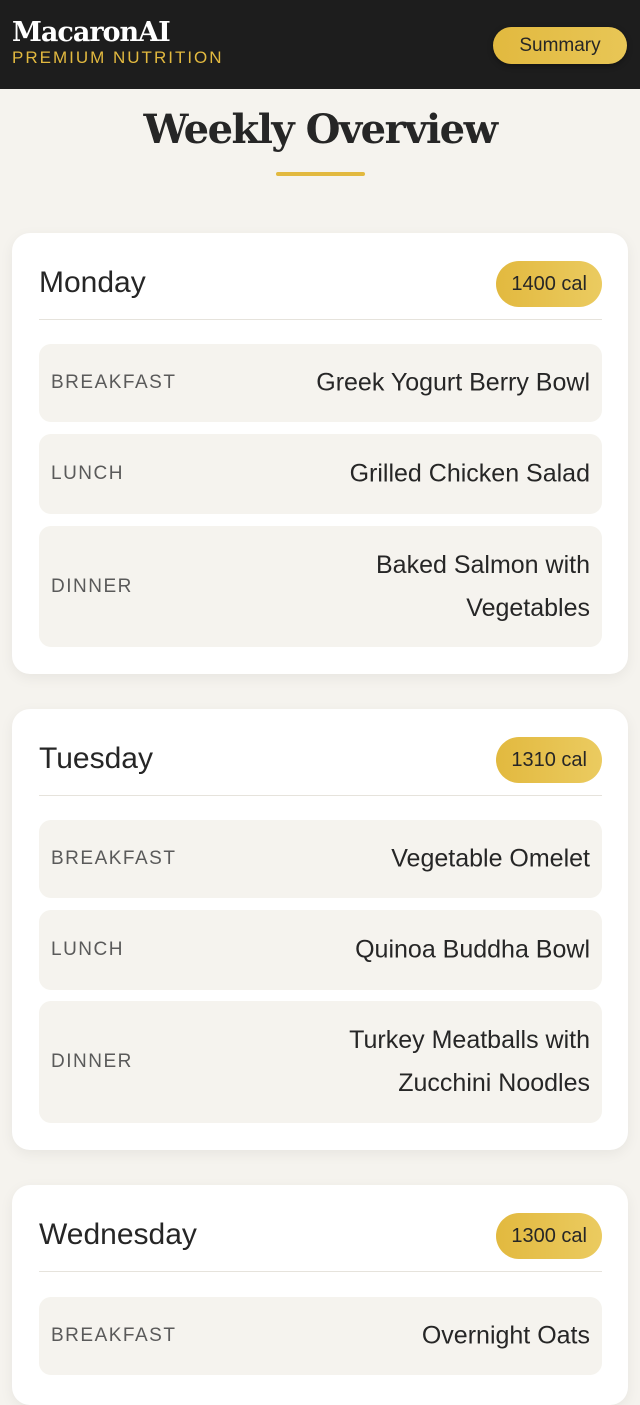  What do you see at coordinates (469, 473) in the screenshot?
I see `meal-dish: Grilled Chicken Salad` at bounding box center [469, 473].